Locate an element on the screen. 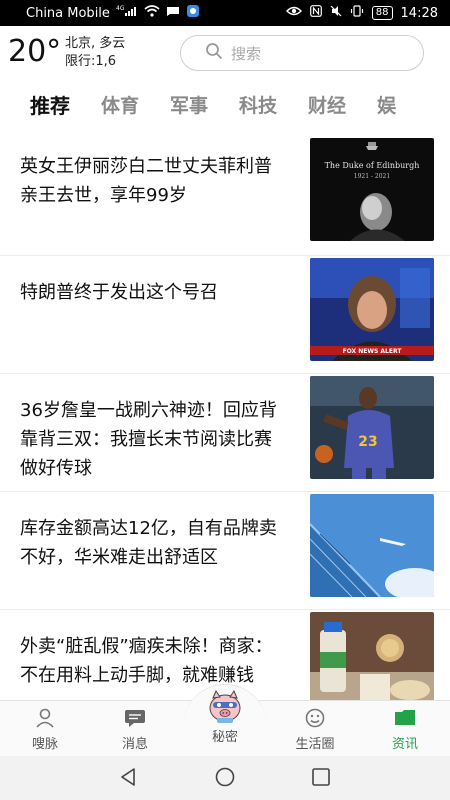  svg-text: 4G is located at coordinates (120, 8).